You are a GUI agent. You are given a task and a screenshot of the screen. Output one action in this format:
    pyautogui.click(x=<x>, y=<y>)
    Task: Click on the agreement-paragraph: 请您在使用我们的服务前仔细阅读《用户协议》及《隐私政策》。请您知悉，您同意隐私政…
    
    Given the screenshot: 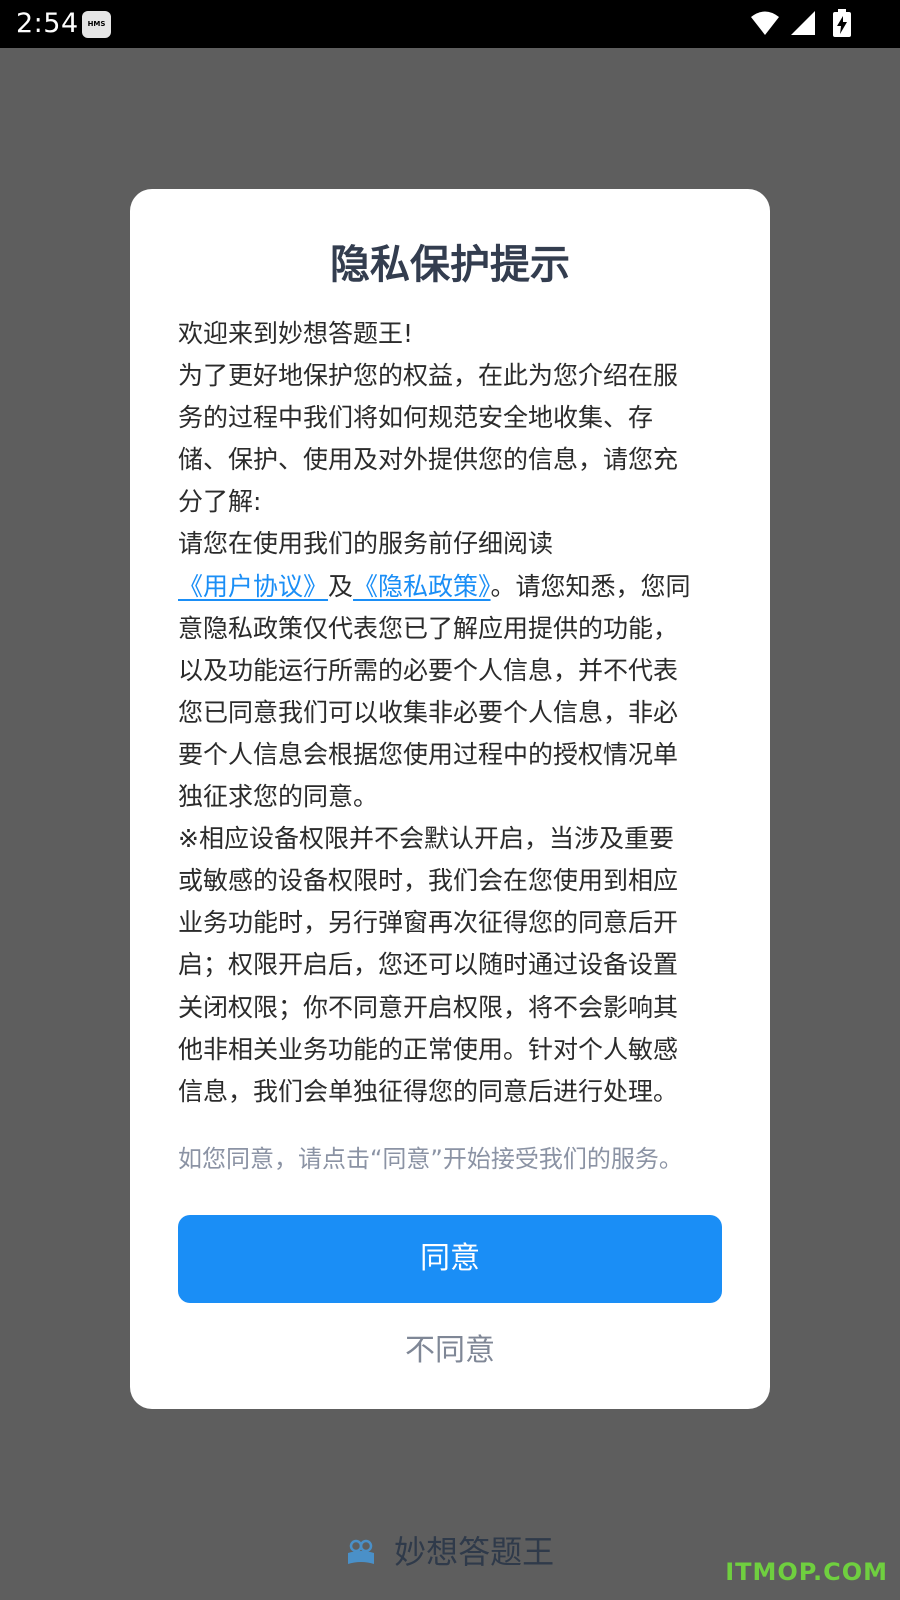 What is the action you would take?
    pyautogui.click(x=438, y=670)
    